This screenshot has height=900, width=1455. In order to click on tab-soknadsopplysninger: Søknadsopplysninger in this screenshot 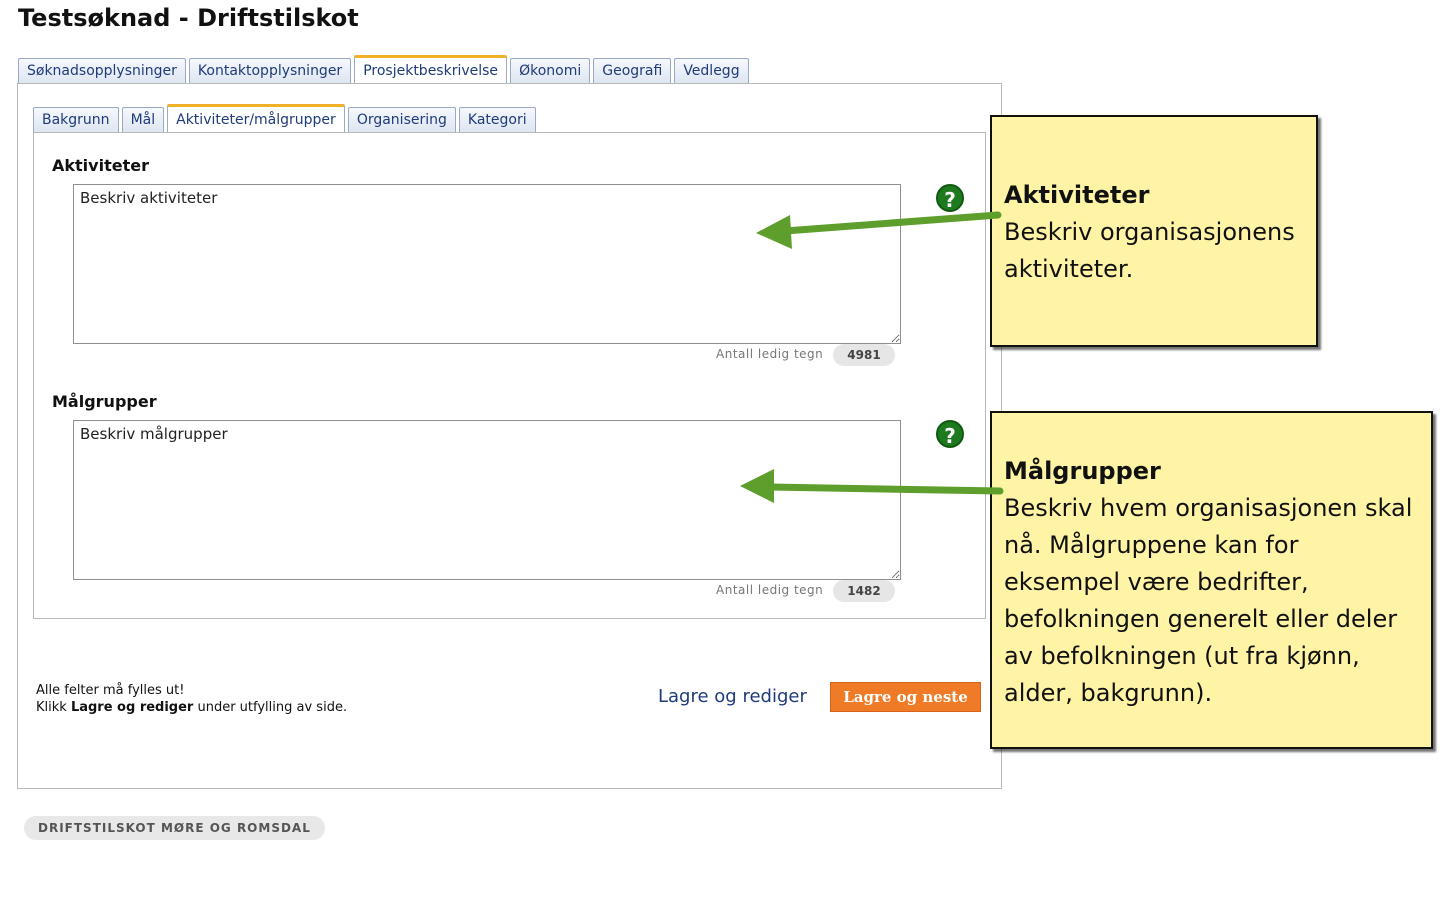, I will do `click(102, 71)`.